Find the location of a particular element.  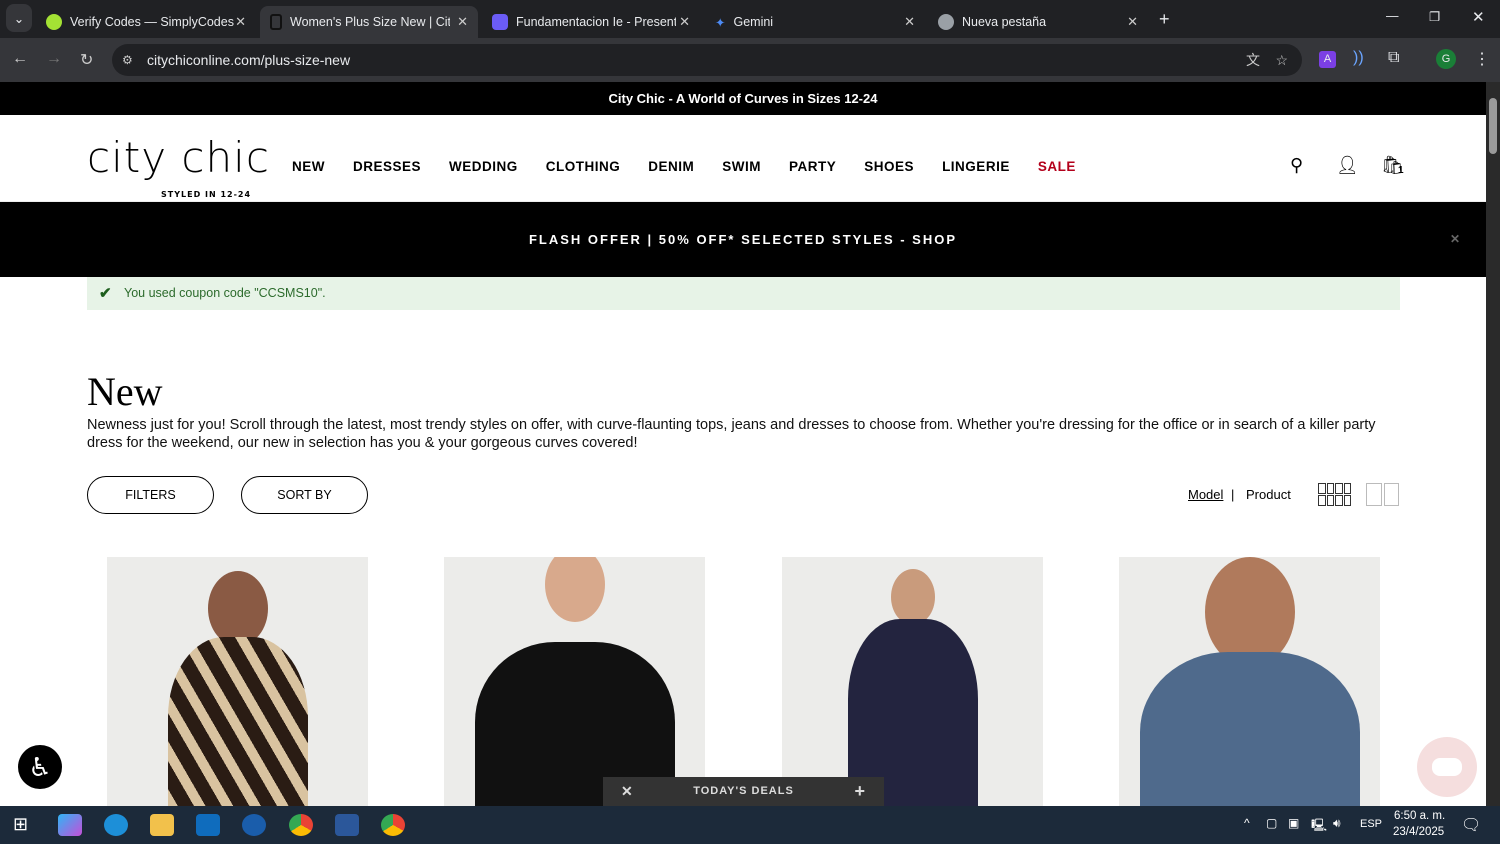

word-icon is located at coordinates (347, 825).